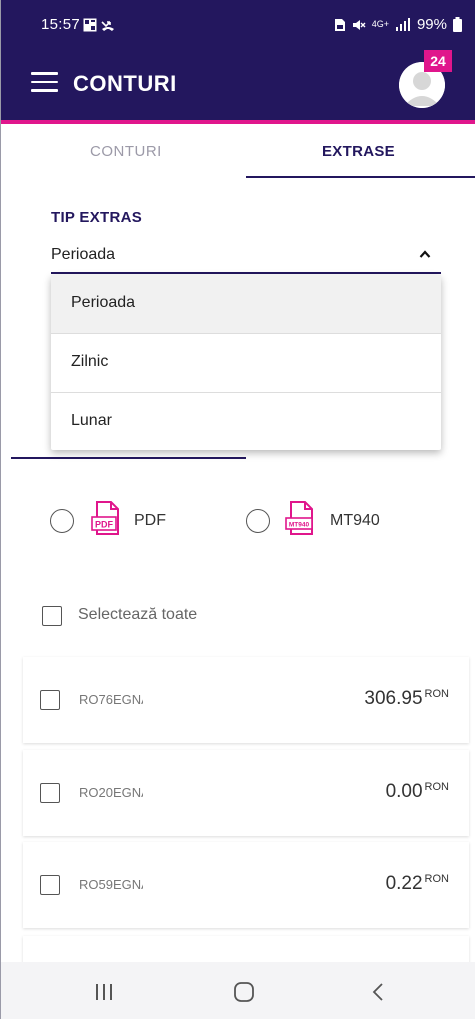  What do you see at coordinates (107, 26) in the screenshot?
I see `missed-call-icon` at bounding box center [107, 26].